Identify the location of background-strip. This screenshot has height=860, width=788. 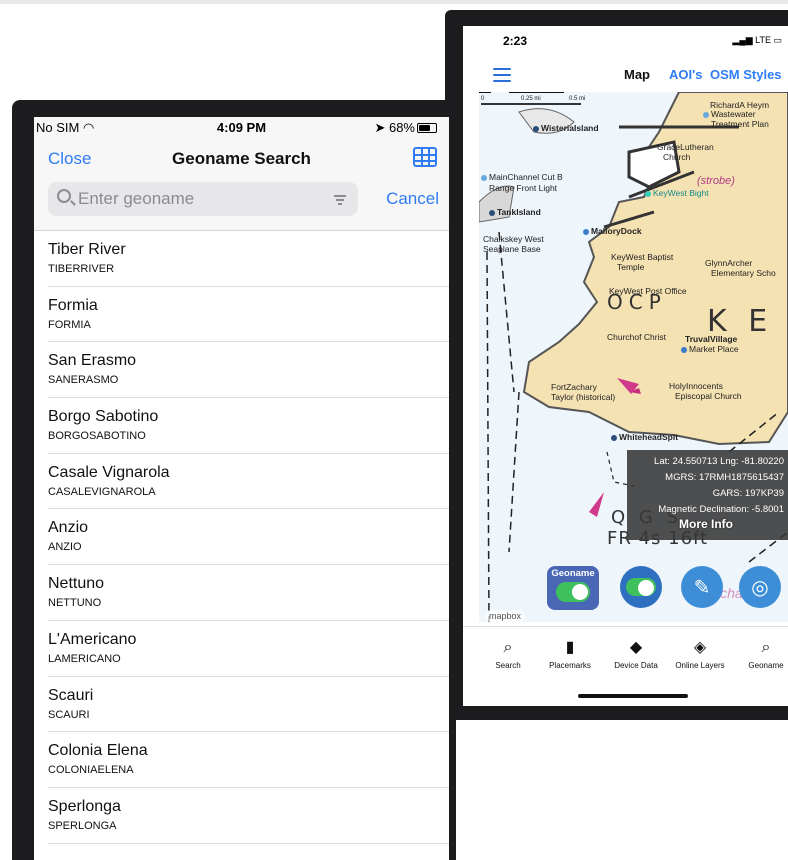
(394, 2).